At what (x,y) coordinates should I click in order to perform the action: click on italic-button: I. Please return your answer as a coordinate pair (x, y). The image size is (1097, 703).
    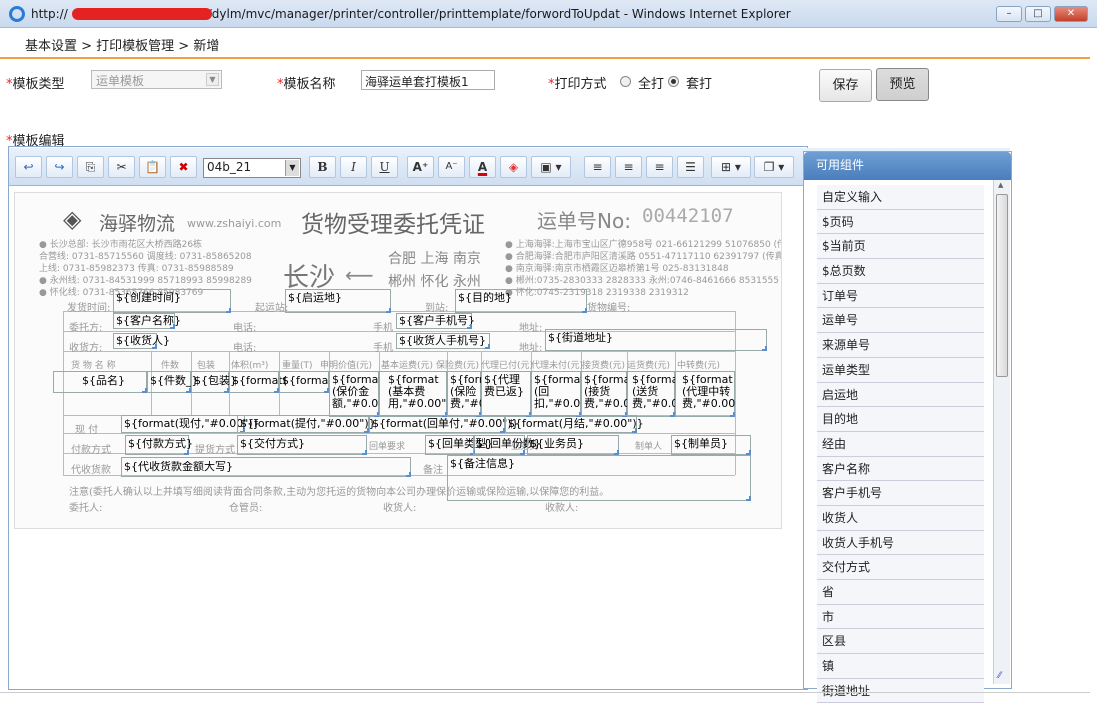
    Looking at the image, I should click on (353, 167).